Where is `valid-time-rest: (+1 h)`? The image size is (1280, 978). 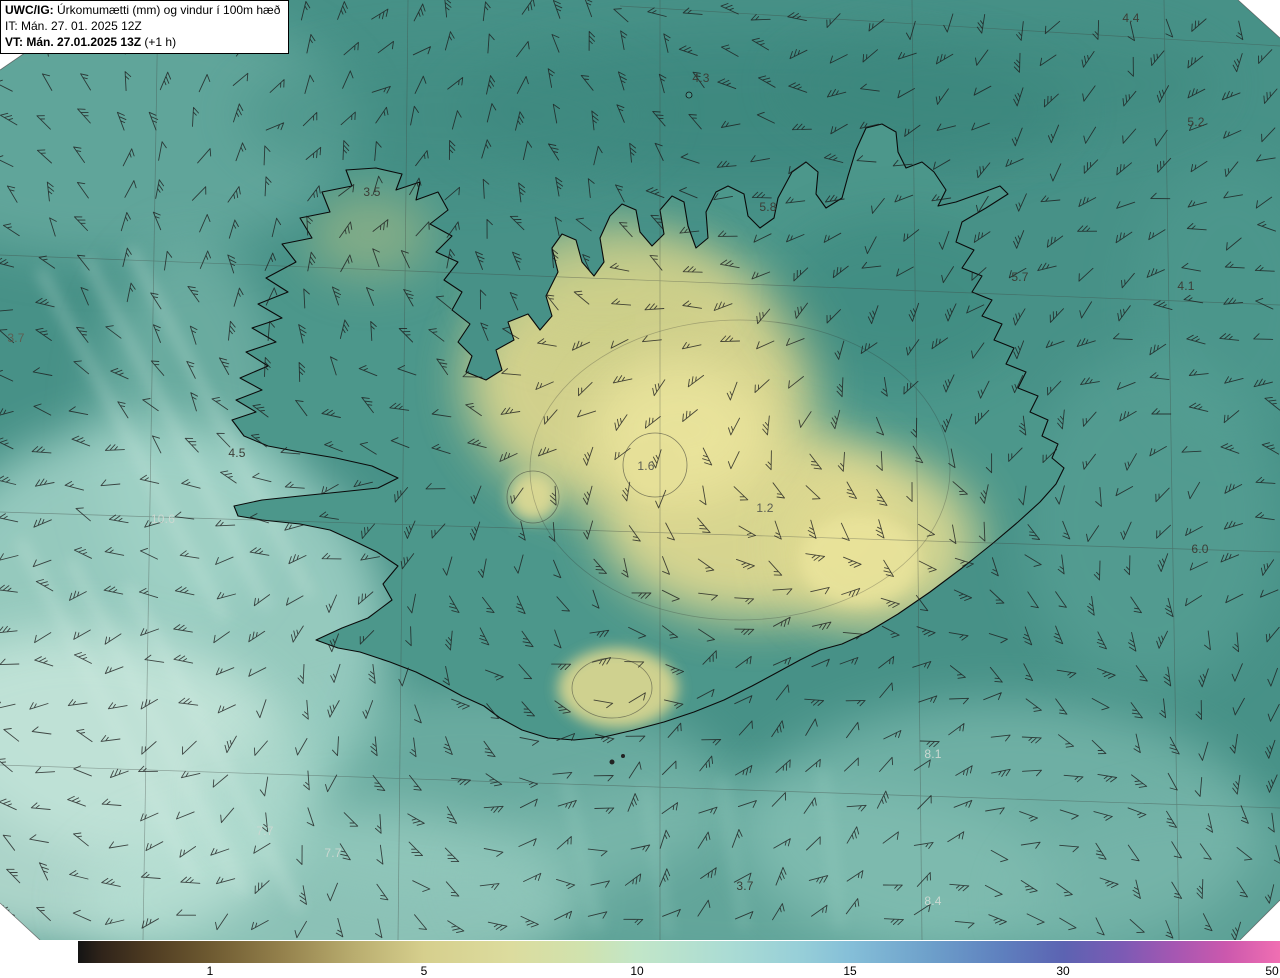 valid-time-rest: (+1 h) is located at coordinates (159, 41).